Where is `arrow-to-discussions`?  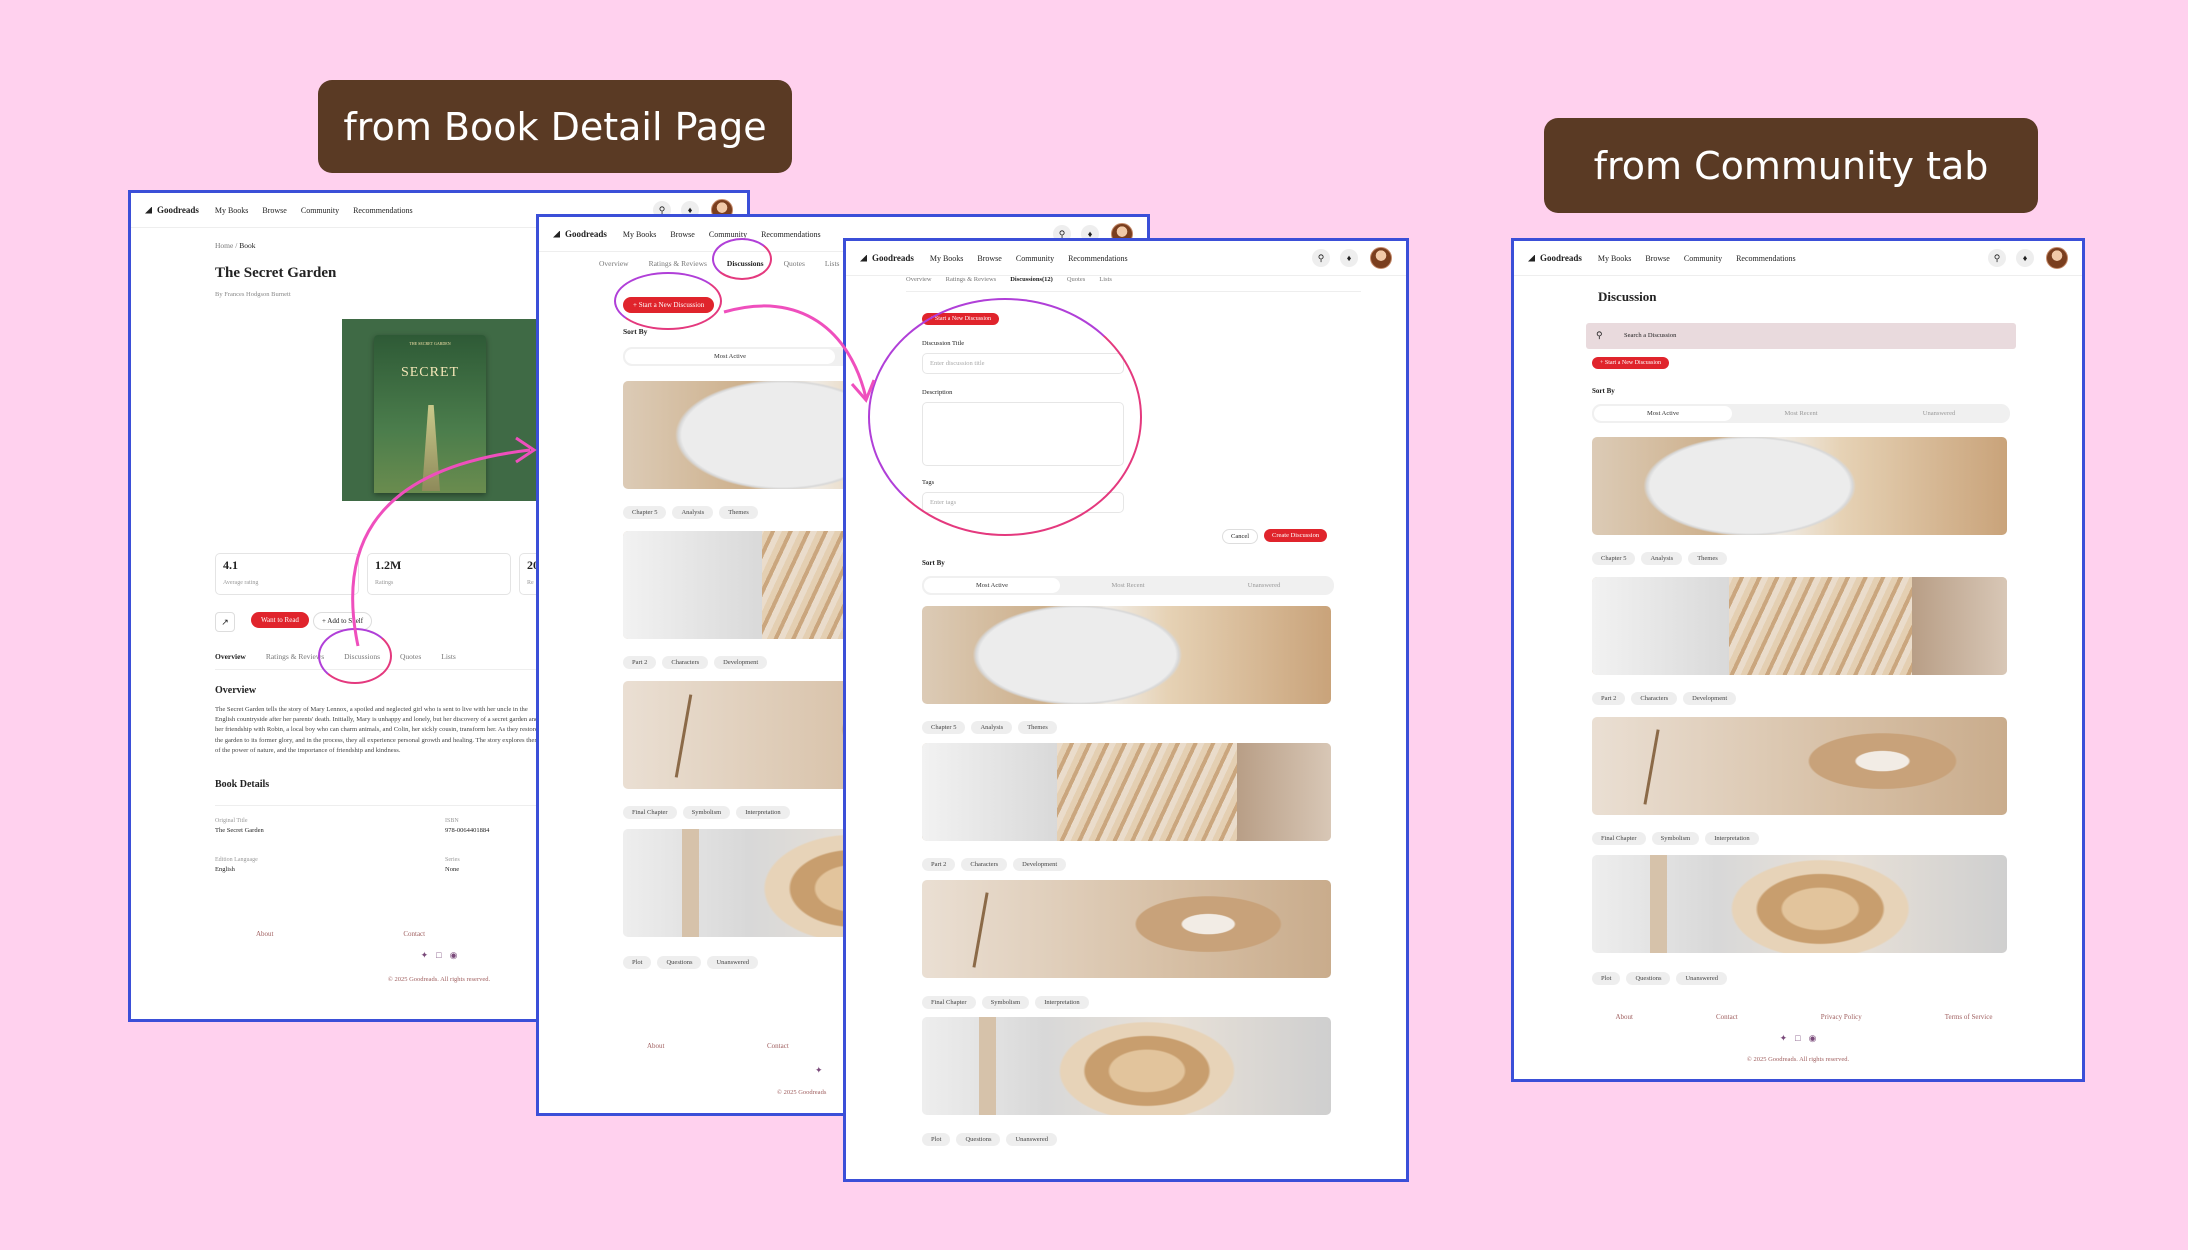 arrow-to-discussions is located at coordinates (441, 547).